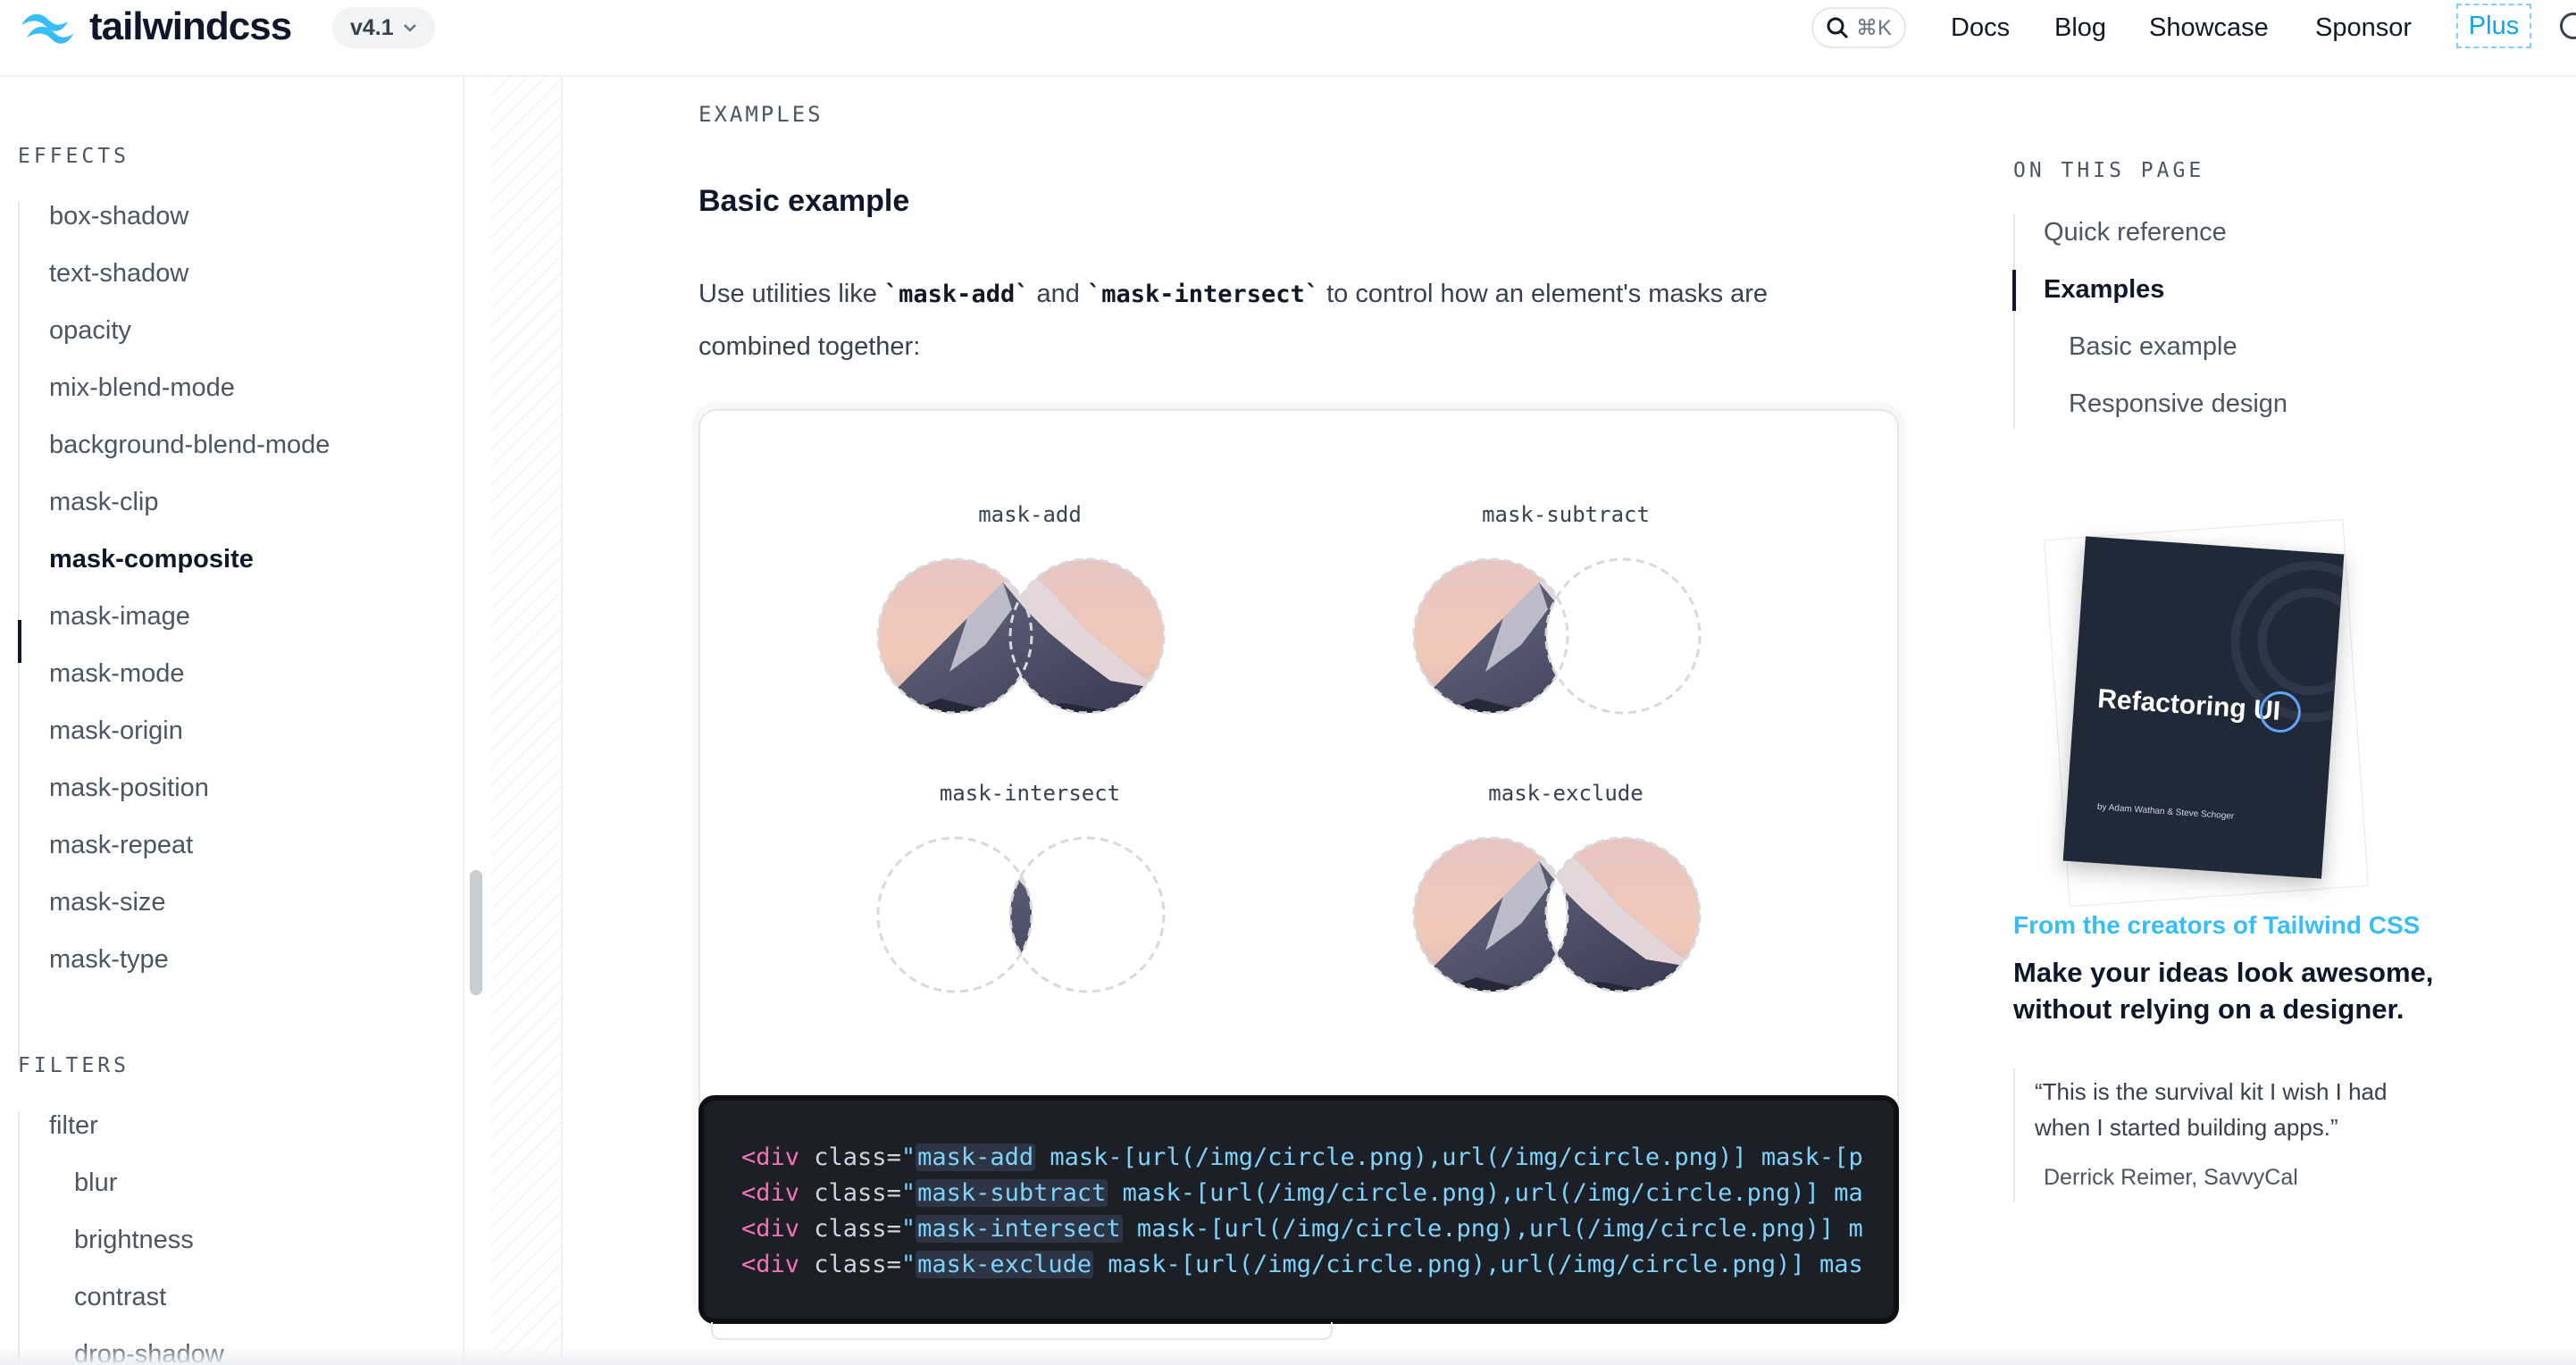 The height and width of the screenshot is (1365, 2576). What do you see at coordinates (2171, 703) in the screenshot?
I see `book-title-main: Refactoring` at bounding box center [2171, 703].